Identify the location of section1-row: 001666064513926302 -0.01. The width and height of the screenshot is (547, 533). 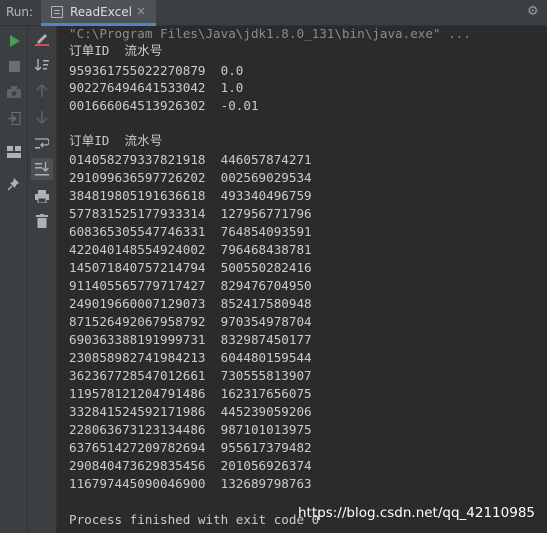
(164, 105).